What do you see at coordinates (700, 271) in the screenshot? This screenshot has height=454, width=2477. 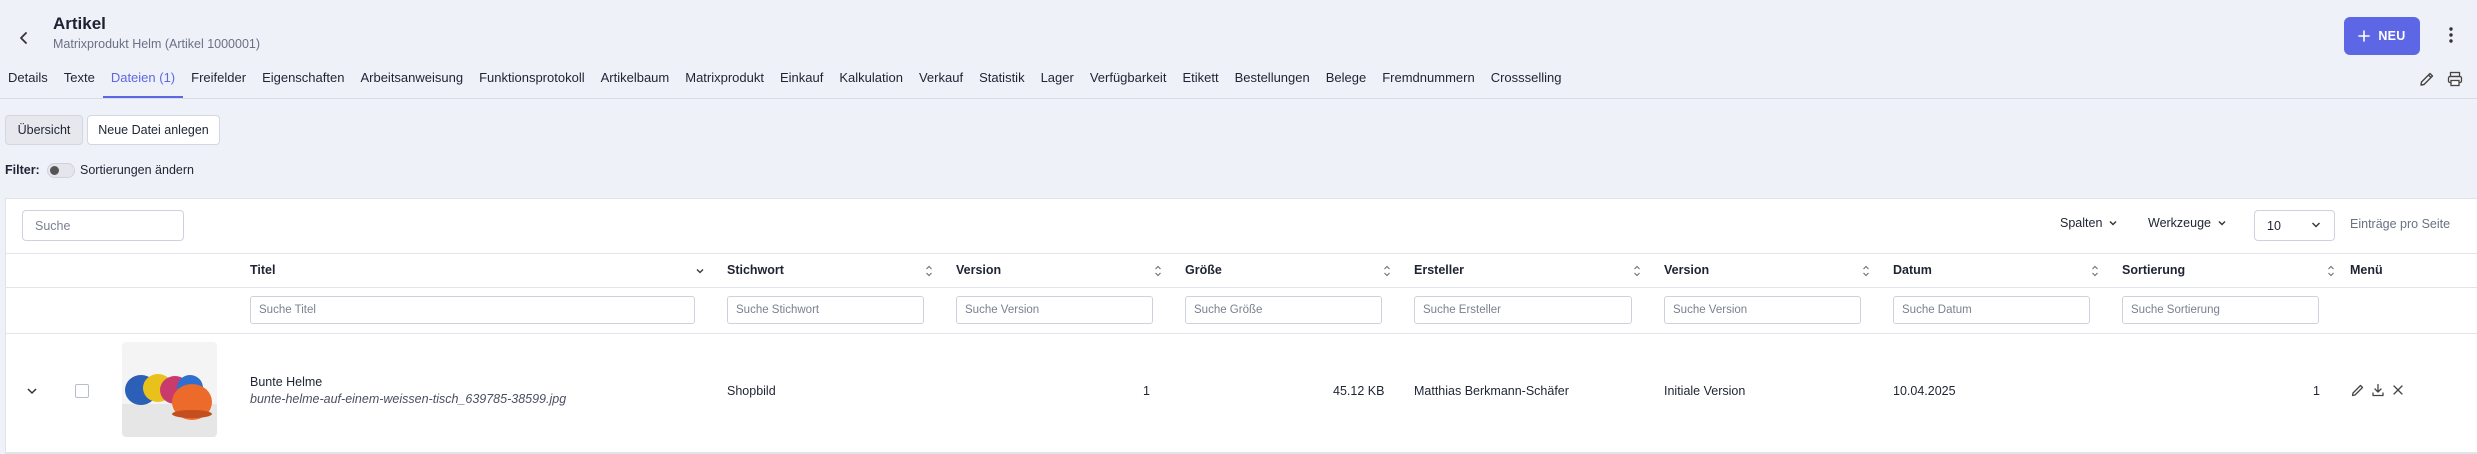 I see `sort-desc-icon` at bounding box center [700, 271].